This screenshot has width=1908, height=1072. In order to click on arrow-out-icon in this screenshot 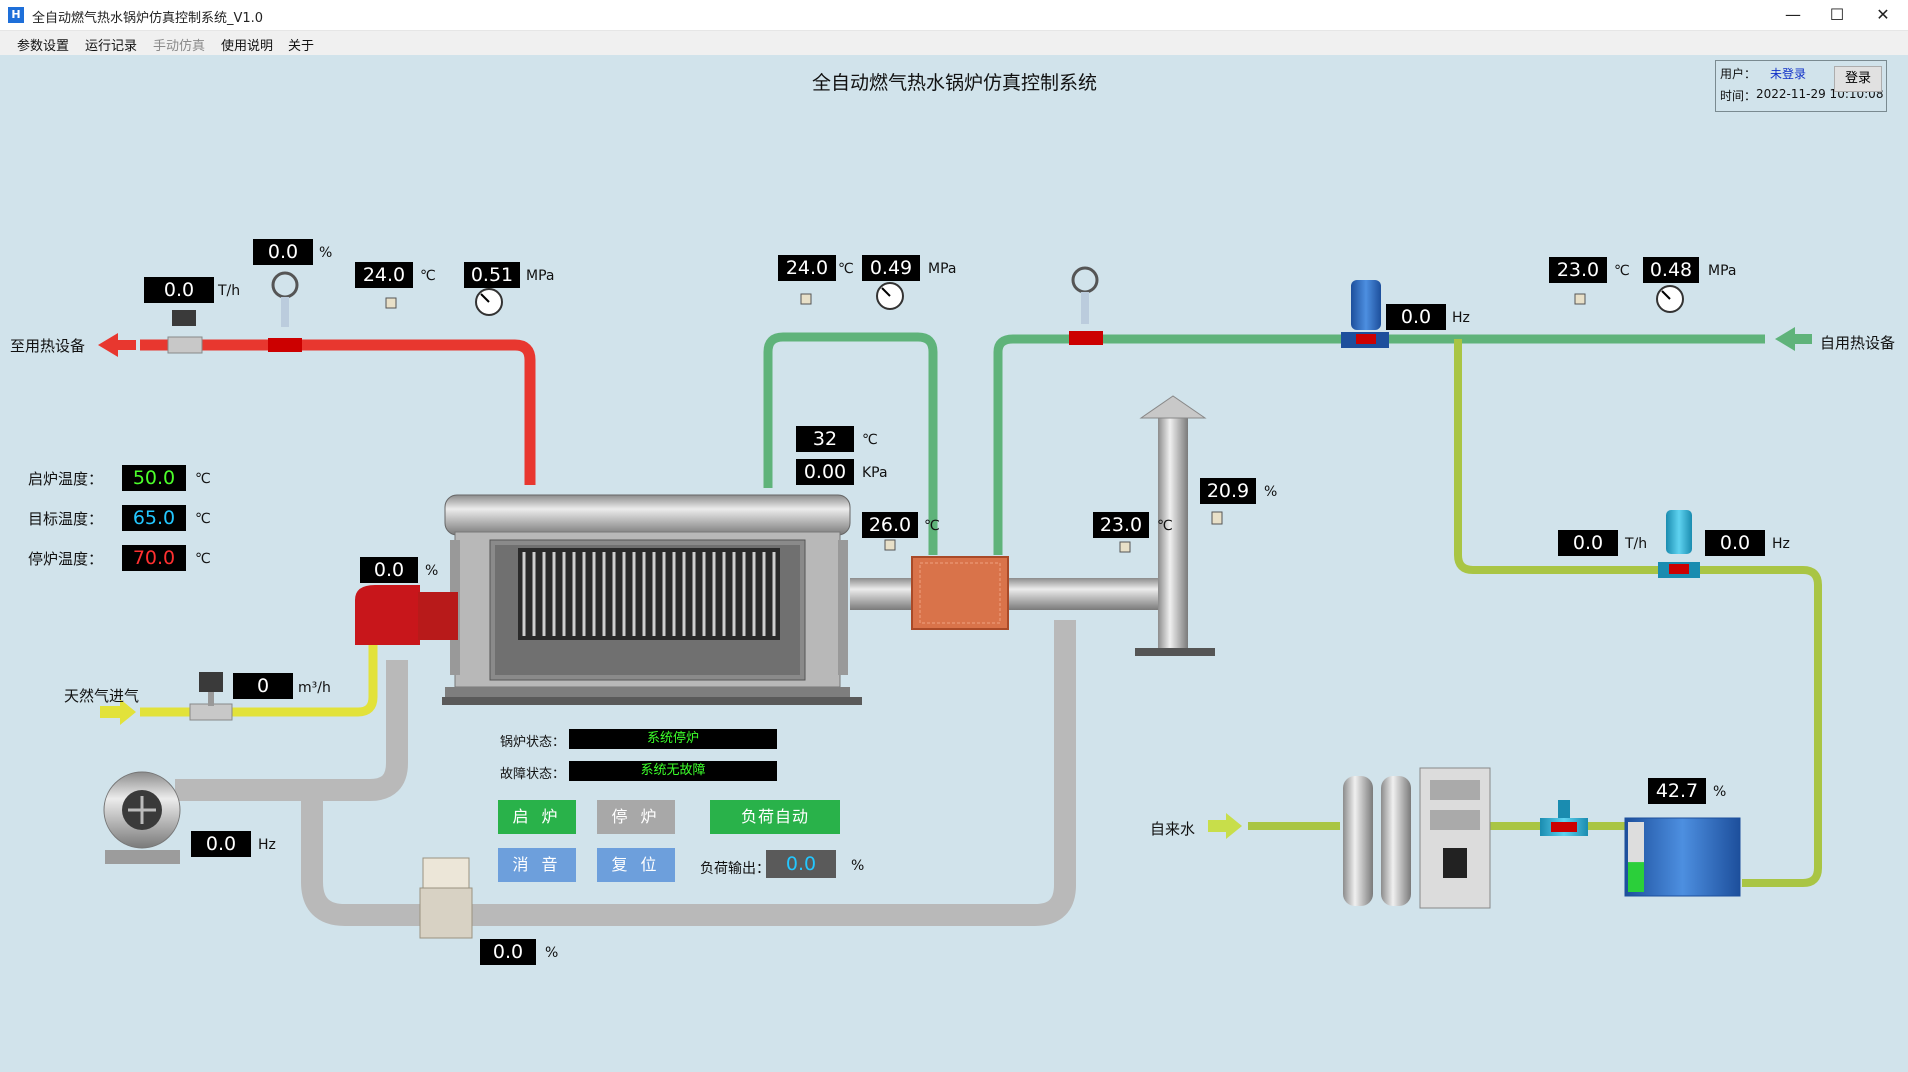, I will do `click(117, 345)`.